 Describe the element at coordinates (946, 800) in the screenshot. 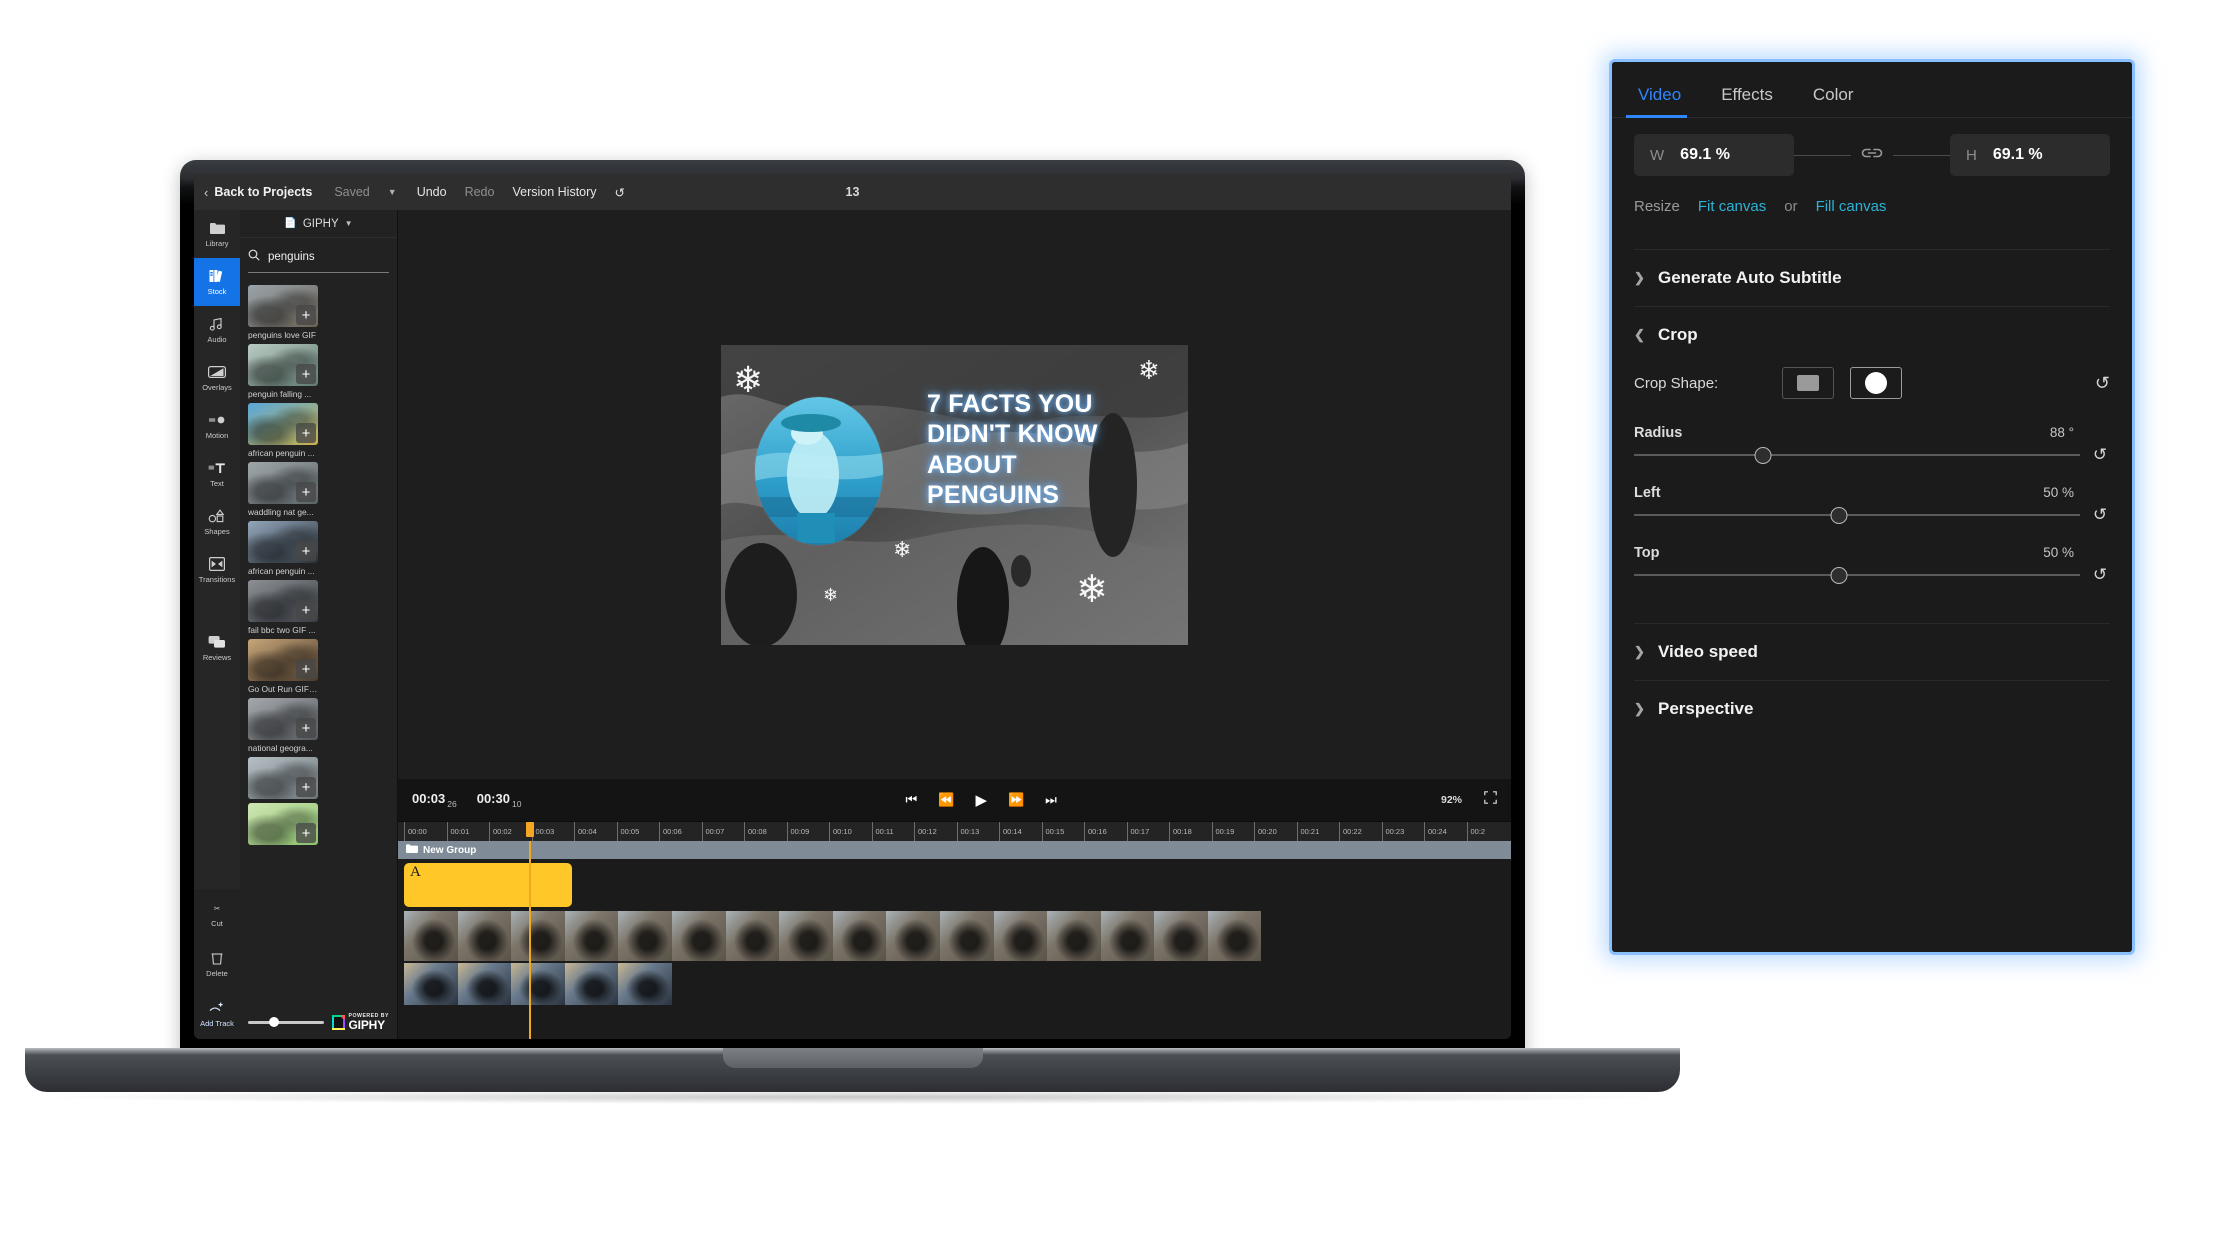

I see `rewind-button: ⏪` at that location.